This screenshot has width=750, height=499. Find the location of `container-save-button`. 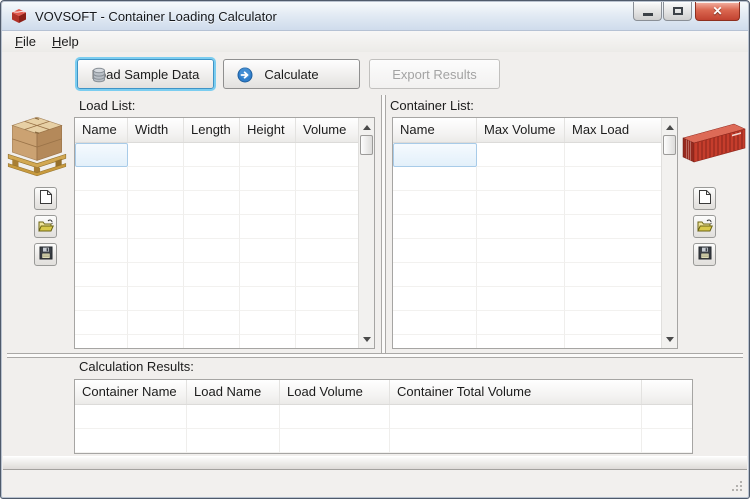

container-save-button is located at coordinates (704, 254).